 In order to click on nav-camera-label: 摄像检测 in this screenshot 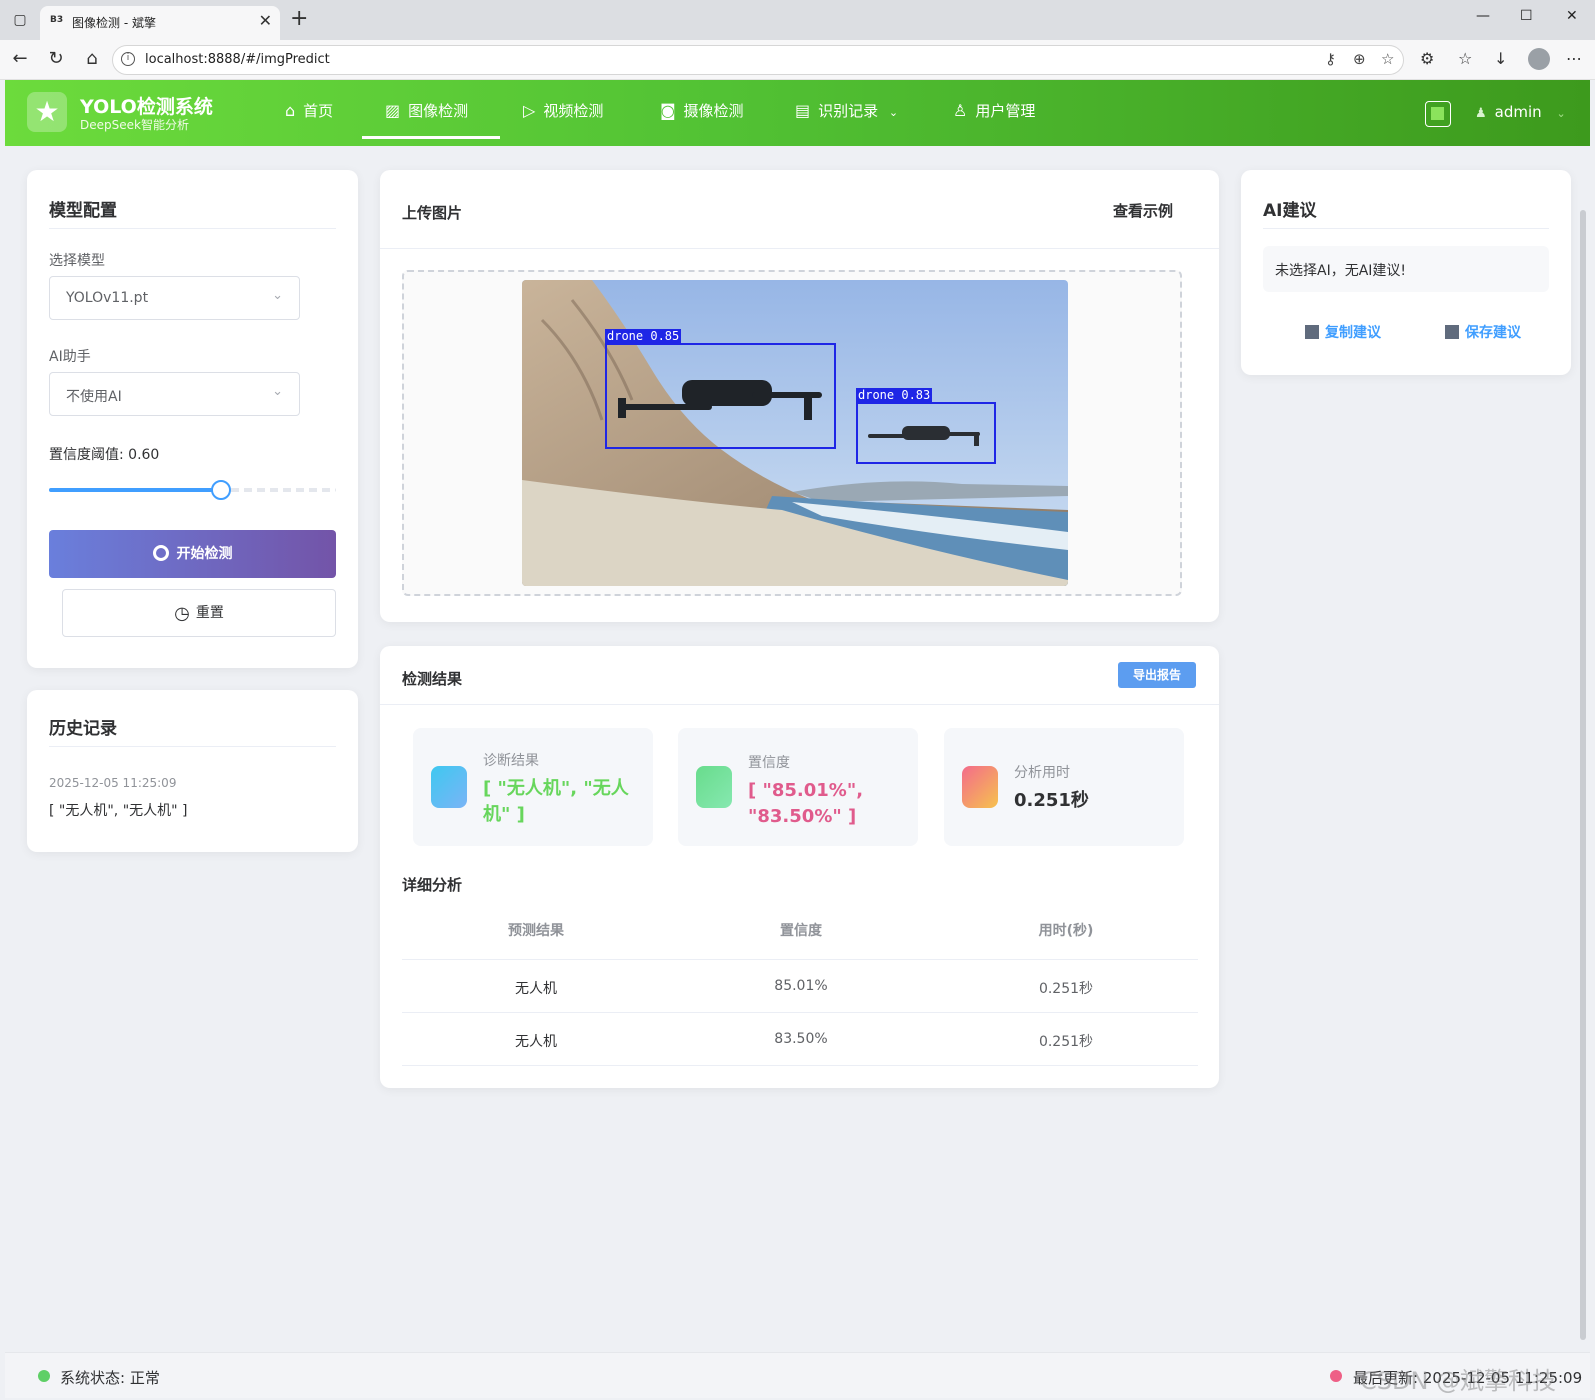, I will do `click(713, 111)`.